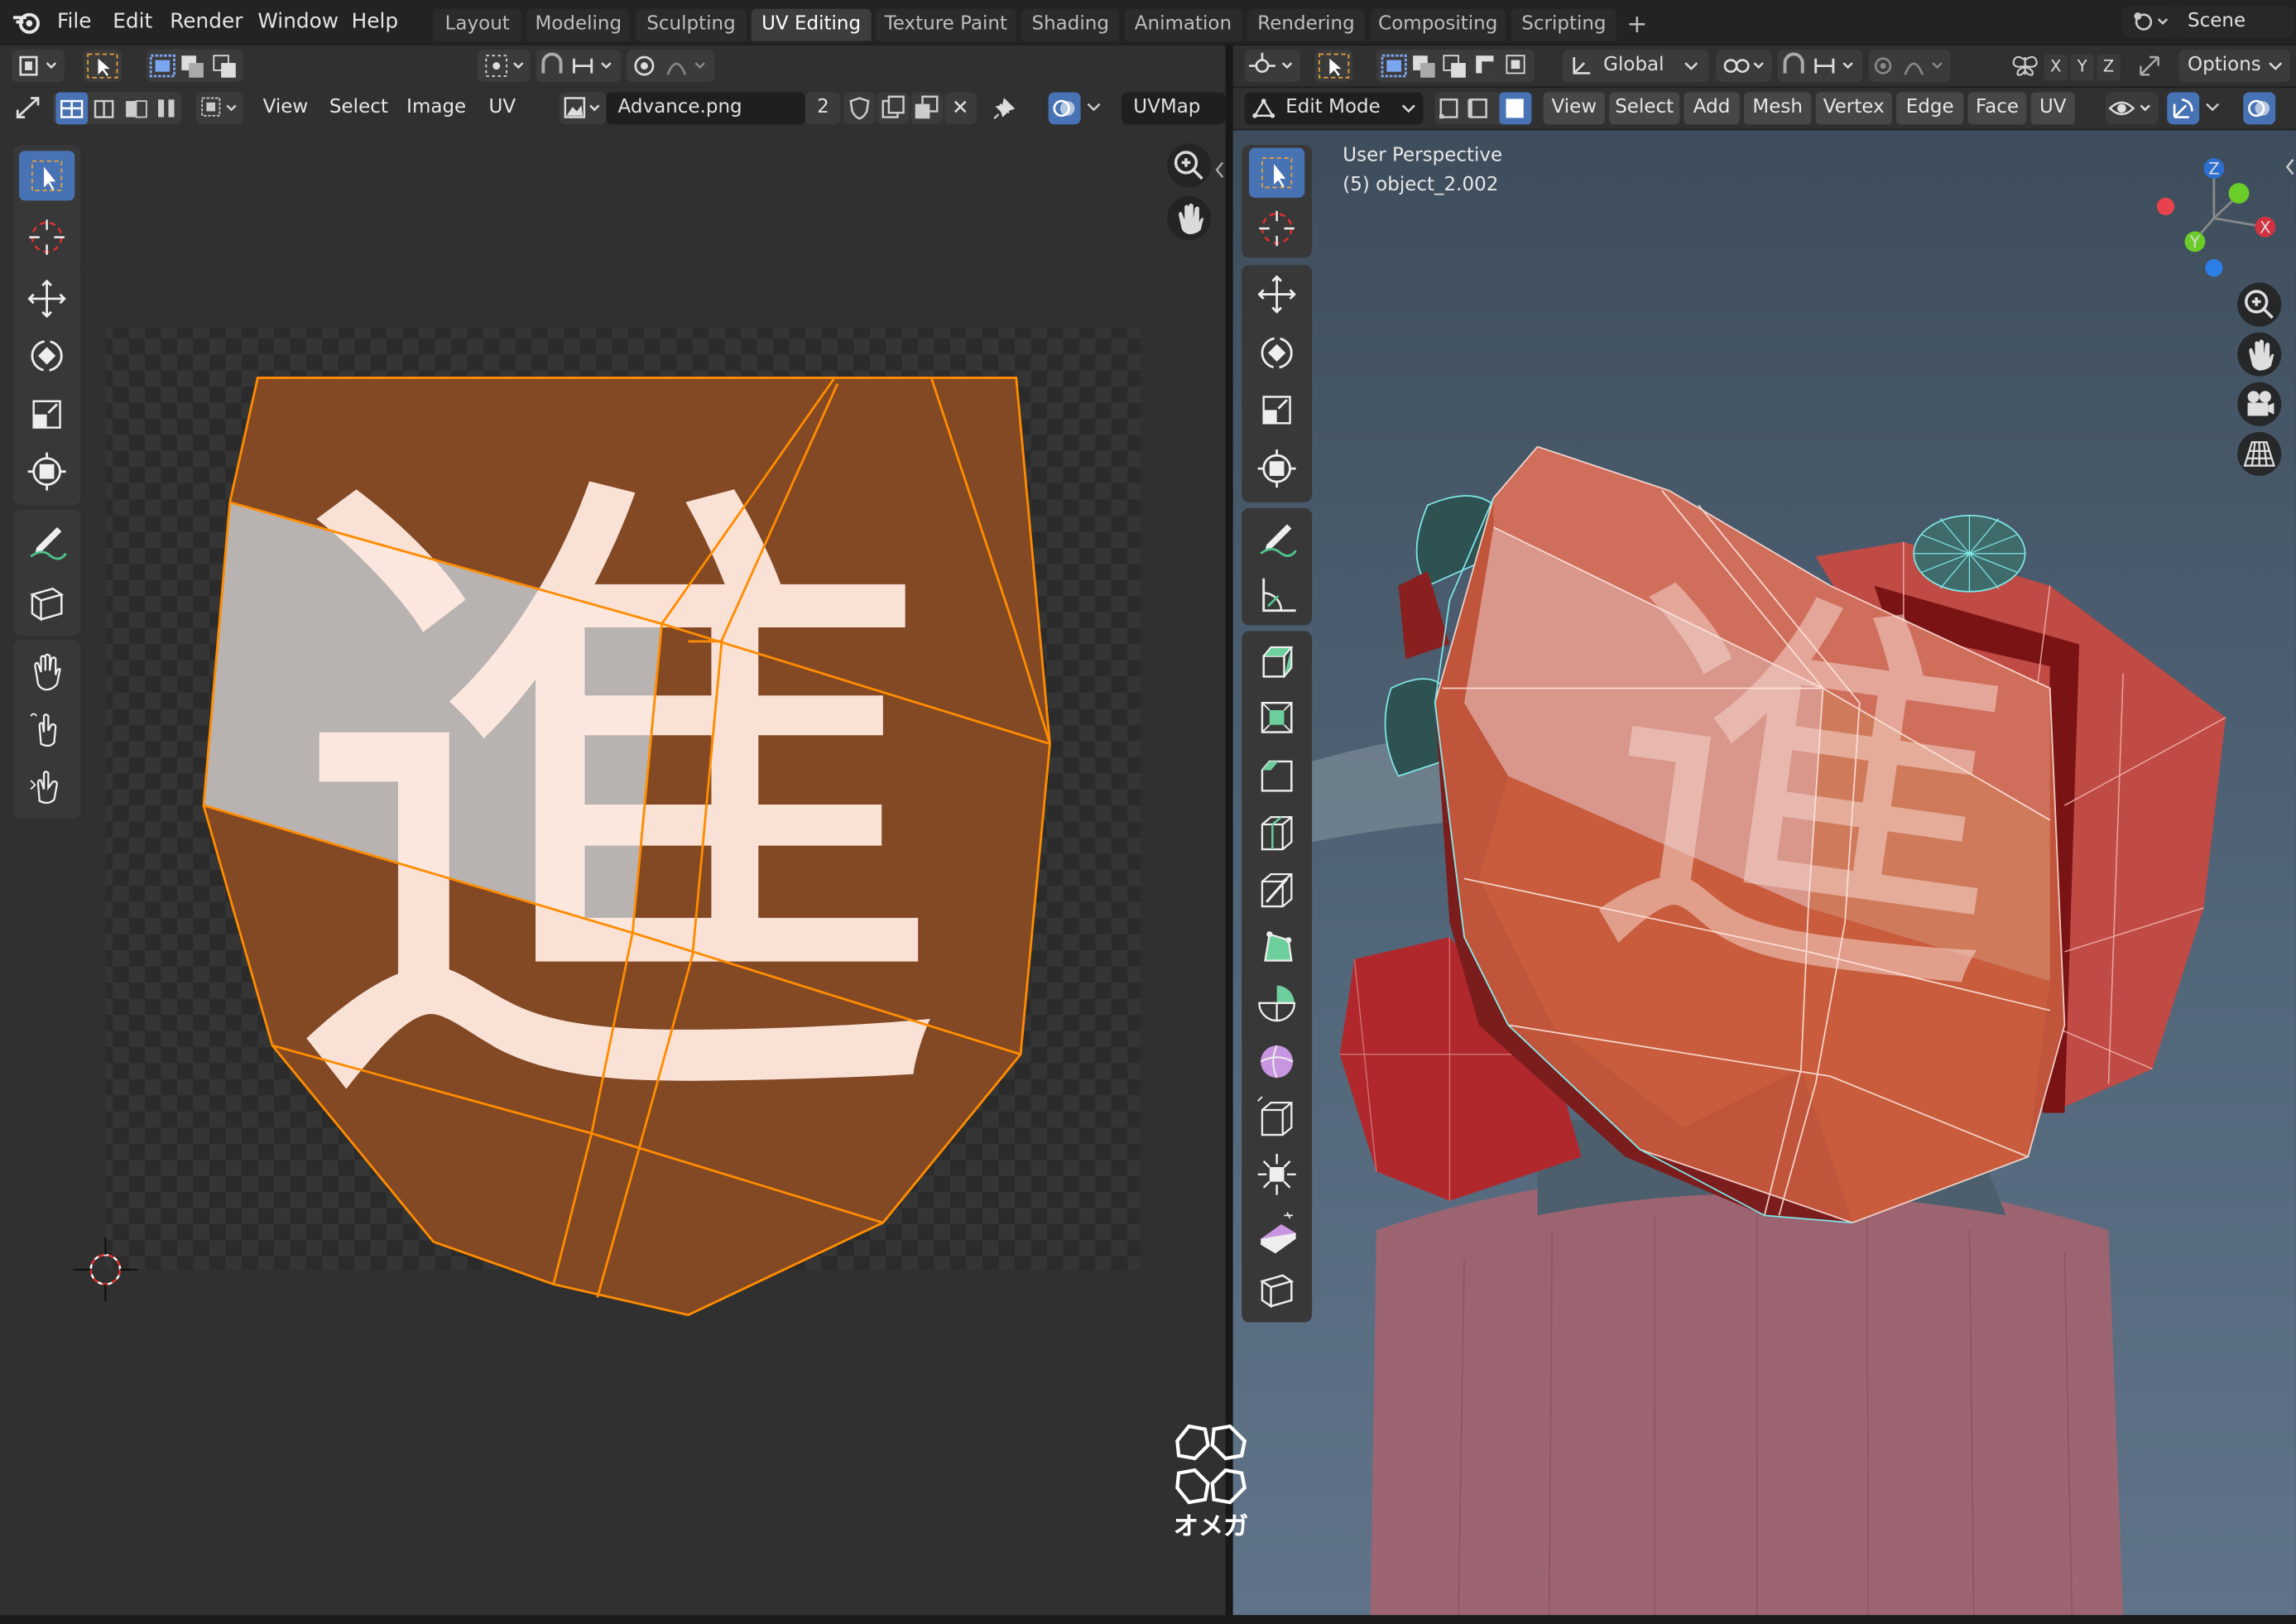  Describe the element at coordinates (298, 21) in the screenshot. I see `menu-window: Window` at that location.